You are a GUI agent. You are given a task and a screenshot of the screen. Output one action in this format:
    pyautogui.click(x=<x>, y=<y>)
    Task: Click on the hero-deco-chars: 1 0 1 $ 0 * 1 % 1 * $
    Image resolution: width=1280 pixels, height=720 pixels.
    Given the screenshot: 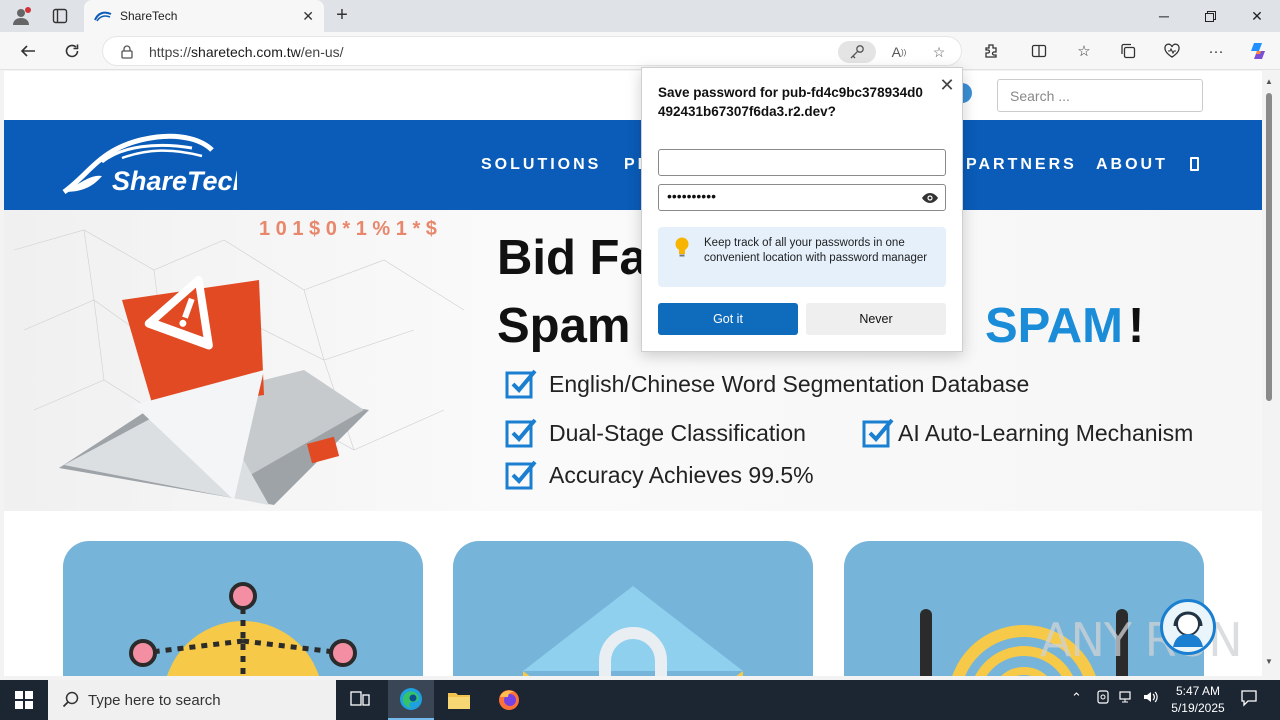 What is the action you would take?
    pyautogui.click(x=348, y=229)
    